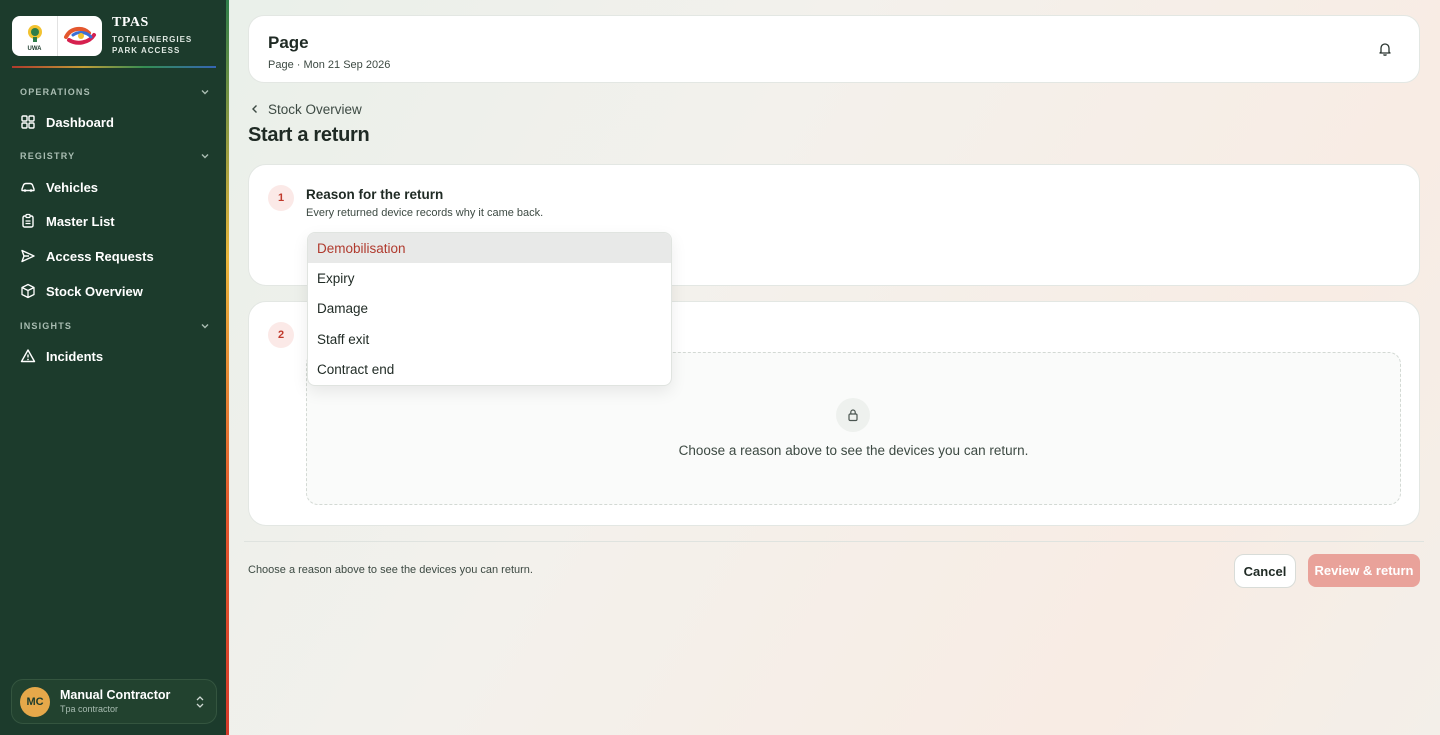 This screenshot has width=1440, height=735. Describe the element at coordinates (834, 49) in the screenshot. I see `top-bar: Page Page · Mon 21 Sep 2026` at that location.